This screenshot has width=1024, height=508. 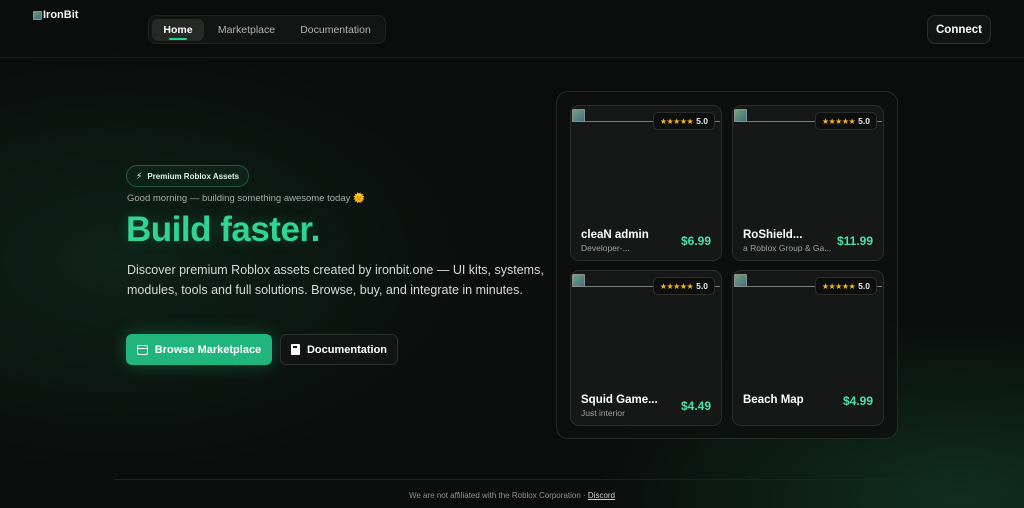 I want to click on documentation-button-label: Documentation, so click(x=347, y=349).